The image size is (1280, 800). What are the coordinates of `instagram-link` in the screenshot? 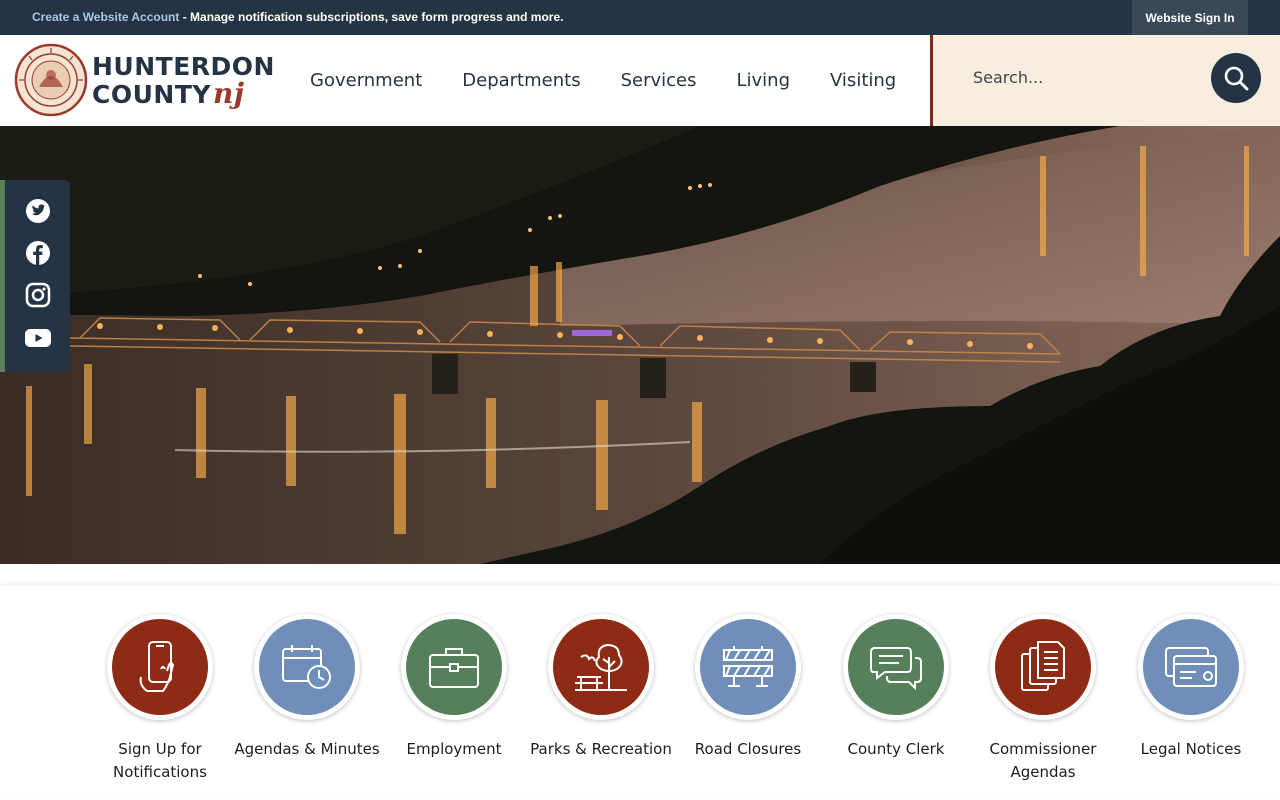 It's located at (38, 295).